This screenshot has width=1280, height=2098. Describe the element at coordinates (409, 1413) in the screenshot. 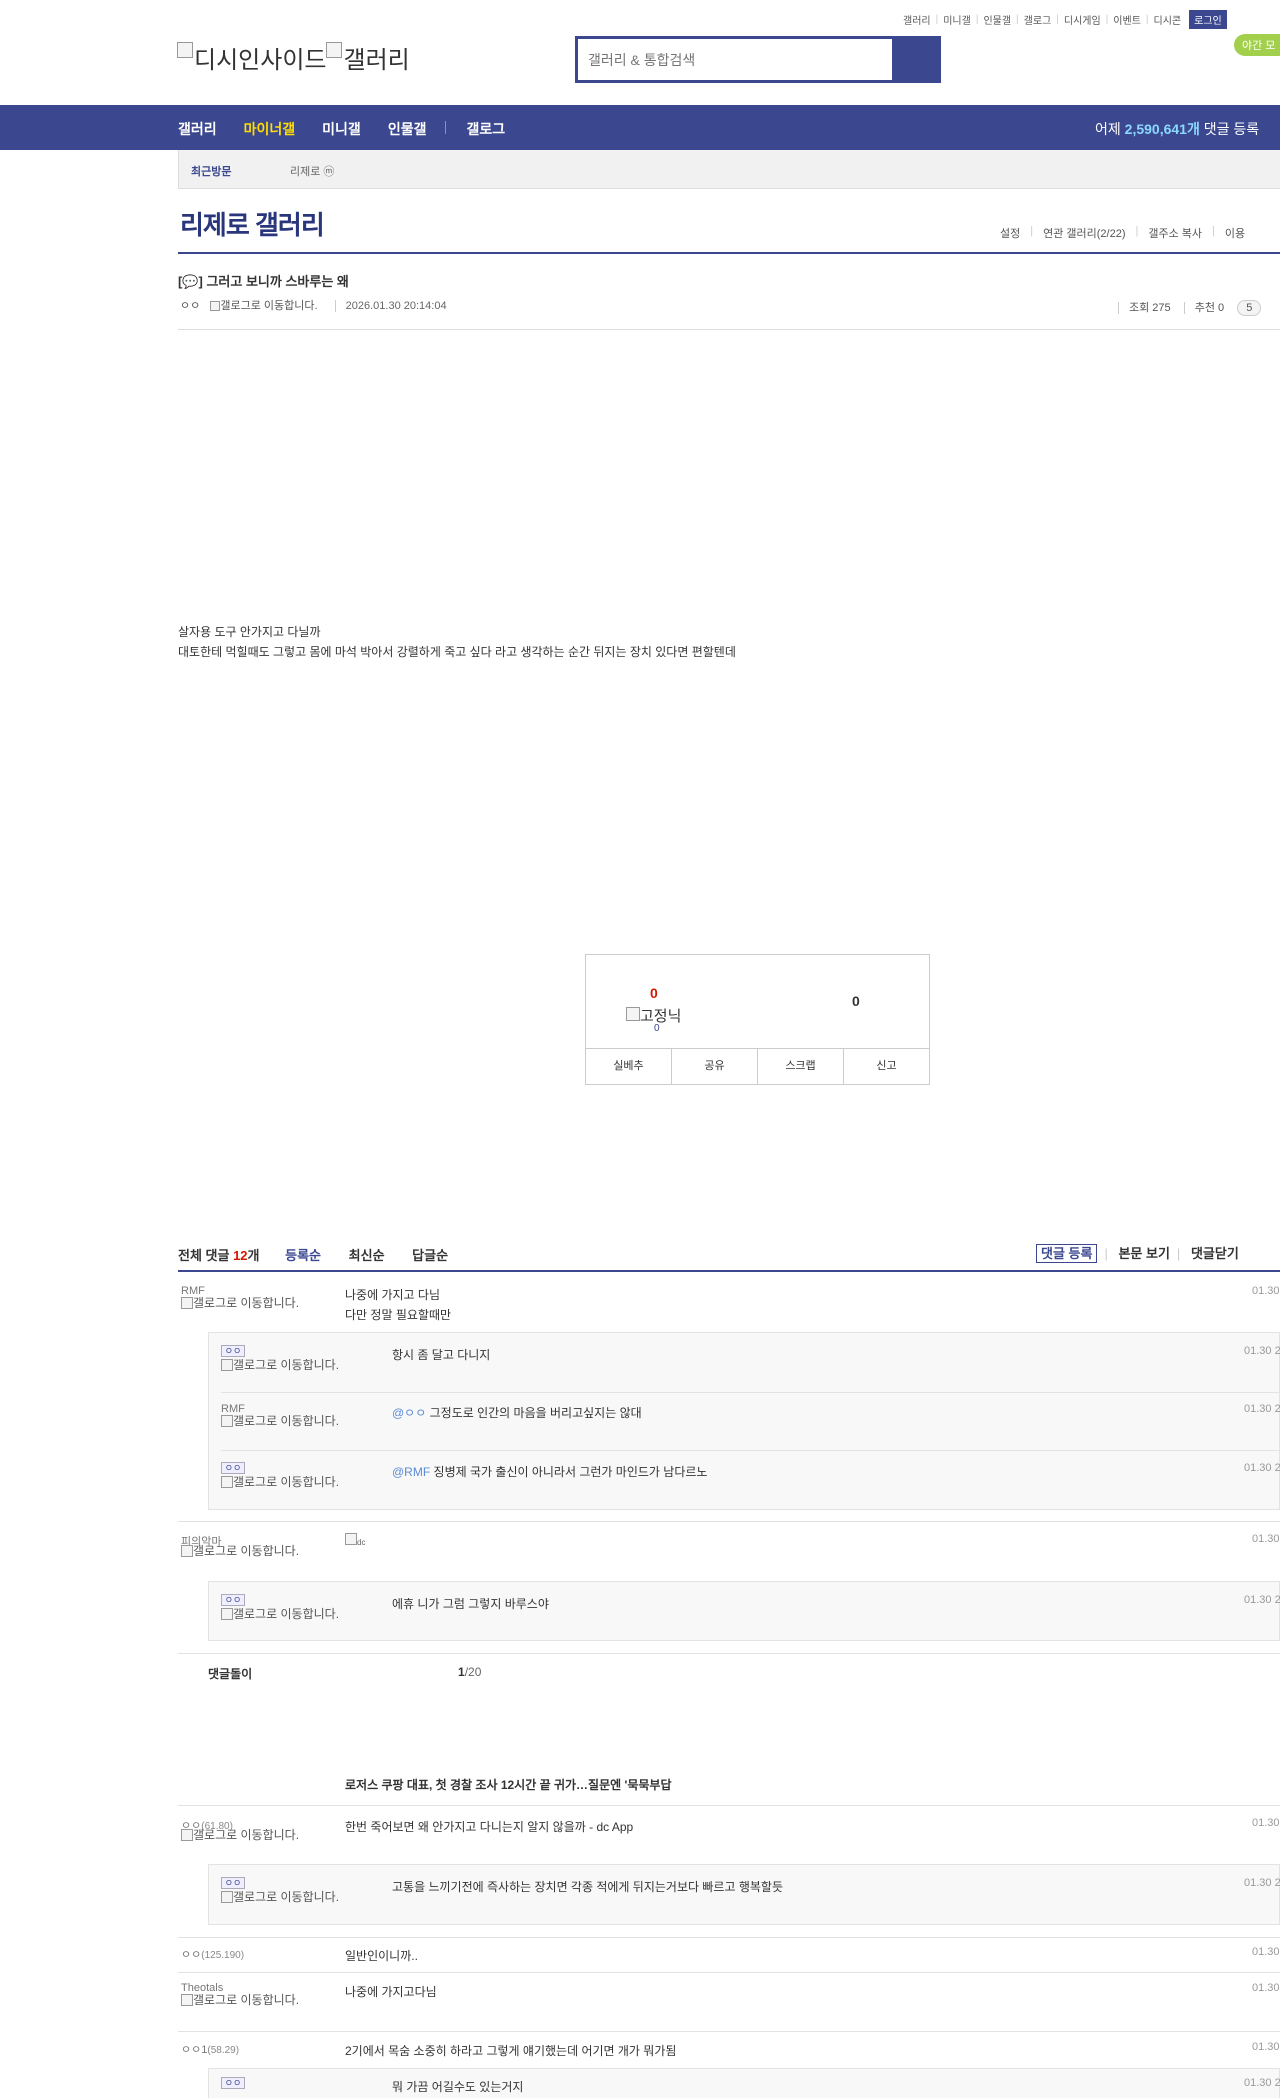

I see `mention: @ㅇㅇ` at that location.